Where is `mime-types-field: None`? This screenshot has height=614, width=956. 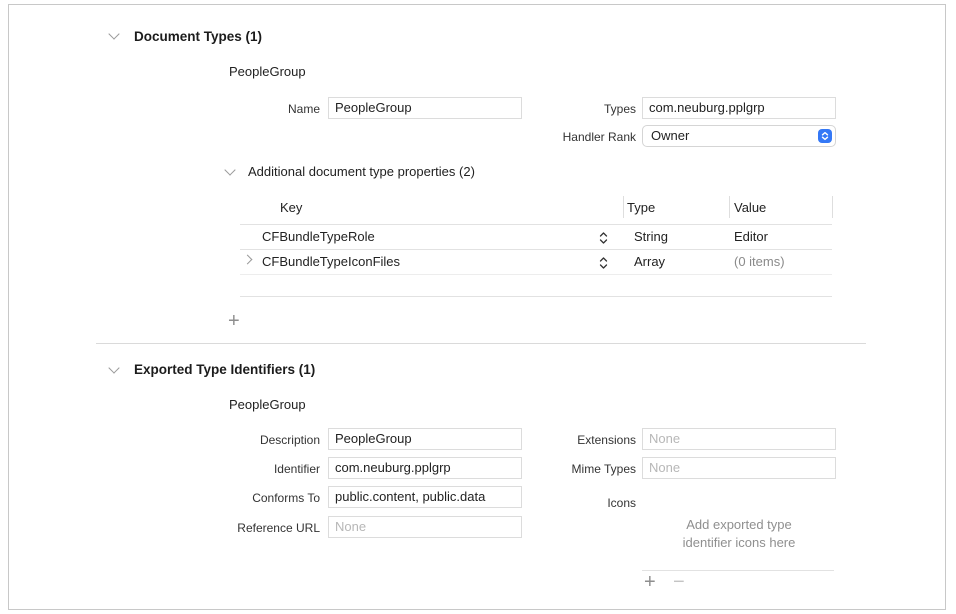
mime-types-field: None is located at coordinates (739, 468).